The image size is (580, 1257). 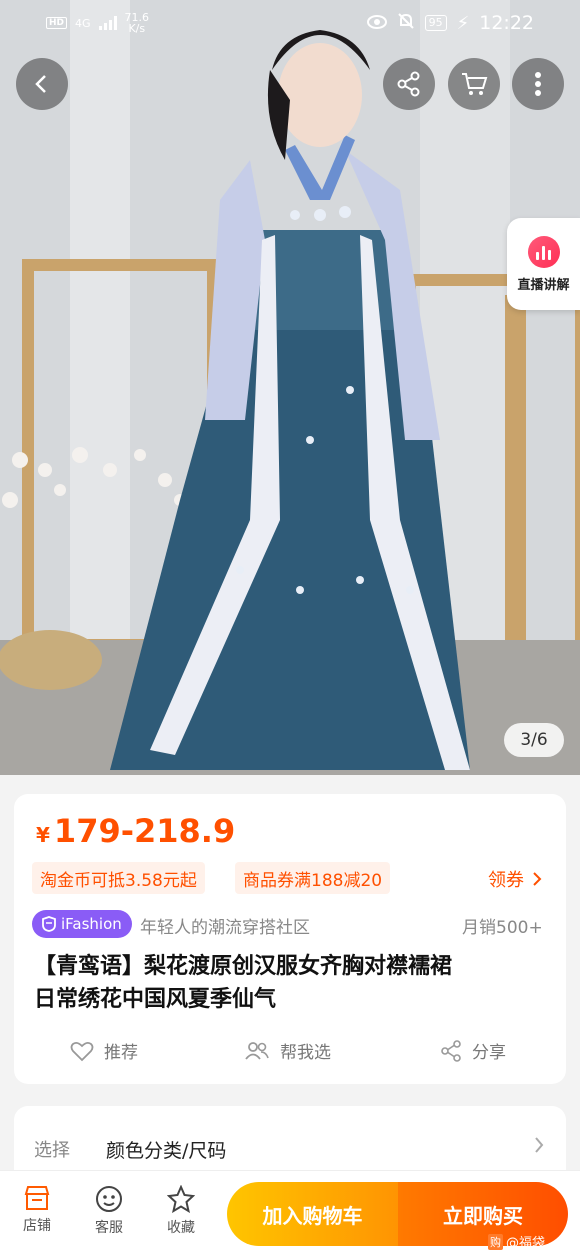 I want to click on eye-icon, so click(x=376, y=23).